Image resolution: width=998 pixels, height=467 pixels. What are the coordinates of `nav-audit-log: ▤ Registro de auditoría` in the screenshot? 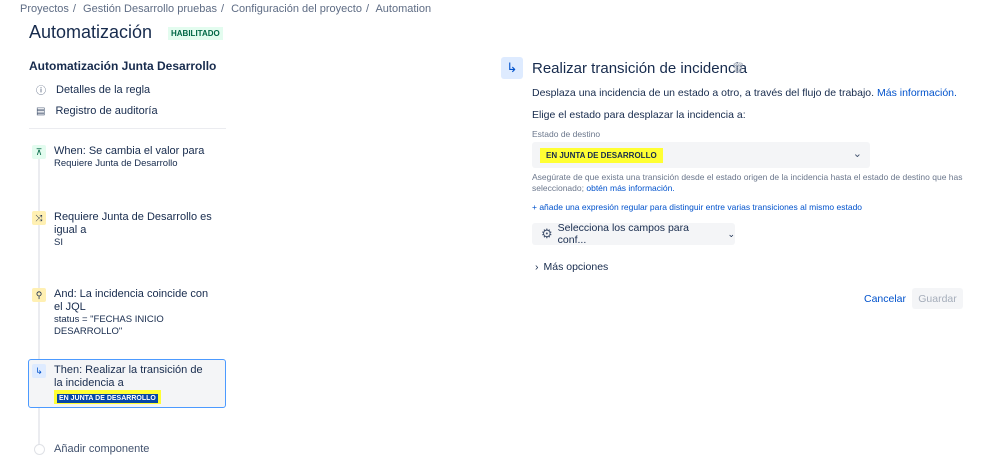 It's located at (97, 111).